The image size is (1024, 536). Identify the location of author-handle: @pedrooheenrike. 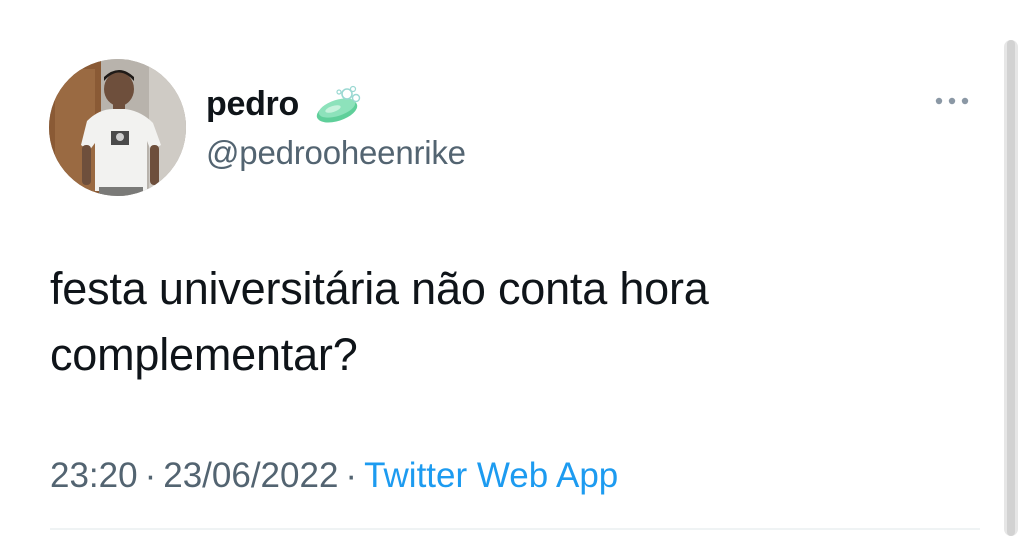
(336, 153).